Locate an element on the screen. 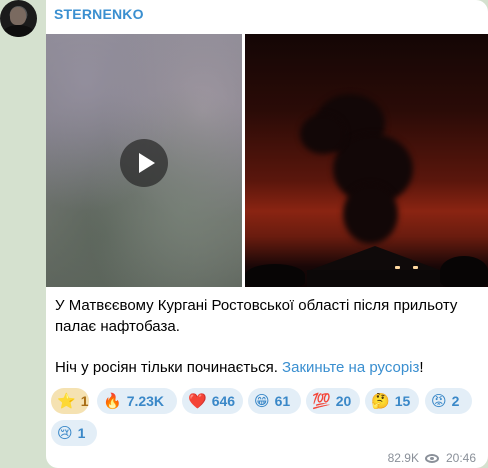 Image resolution: width=488 pixels, height=468 pixels. angry-icon: 😡 is located at coordinates (439, 401).